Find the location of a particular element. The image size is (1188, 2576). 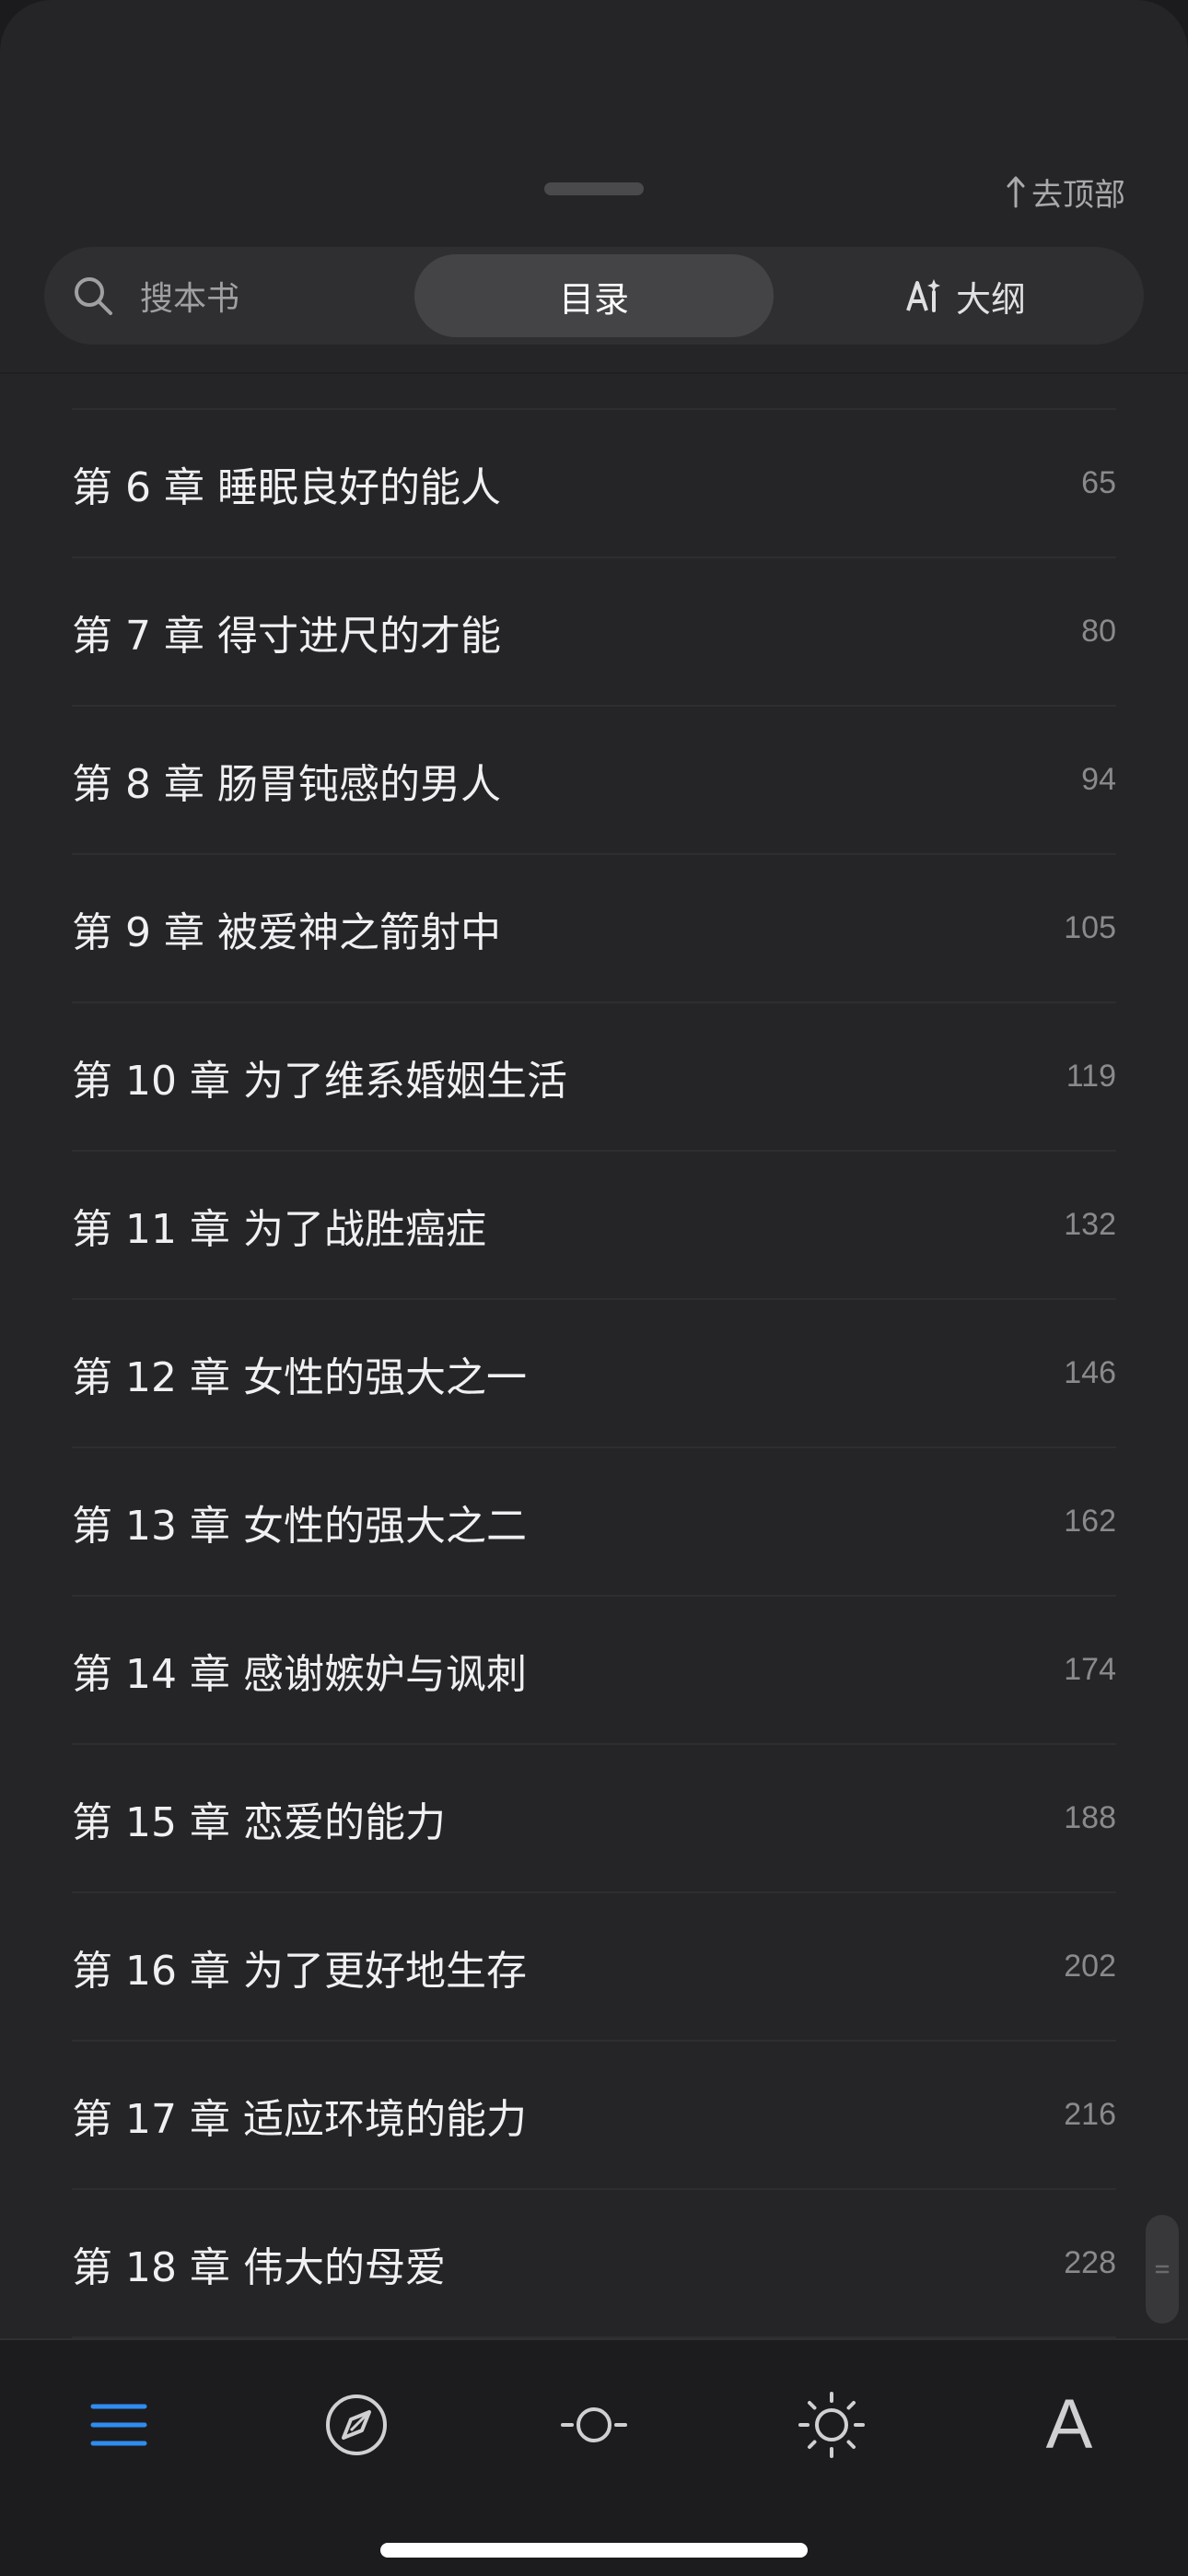

toc-row: 第 5 章 迟钝的生活50 is located at coordinates (594, 392).